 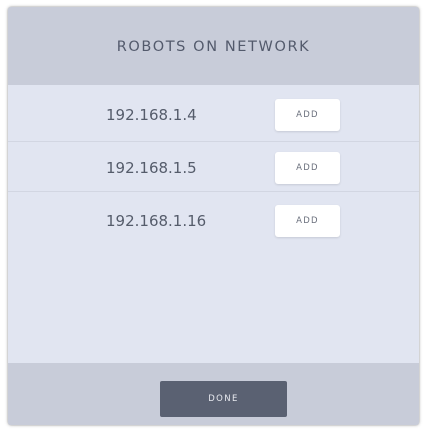 I want to click on robot-ip: 192.168.1.16, so click(x=156, y=221).